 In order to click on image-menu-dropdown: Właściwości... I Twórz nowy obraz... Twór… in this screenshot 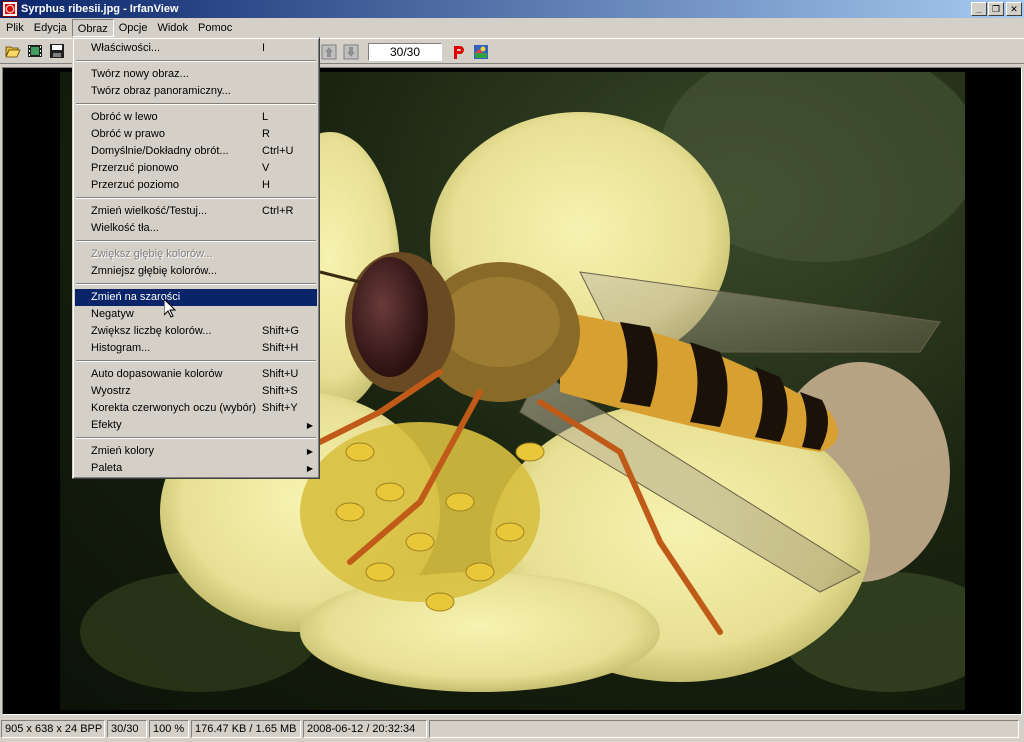, I will do `click(196, 258)`.